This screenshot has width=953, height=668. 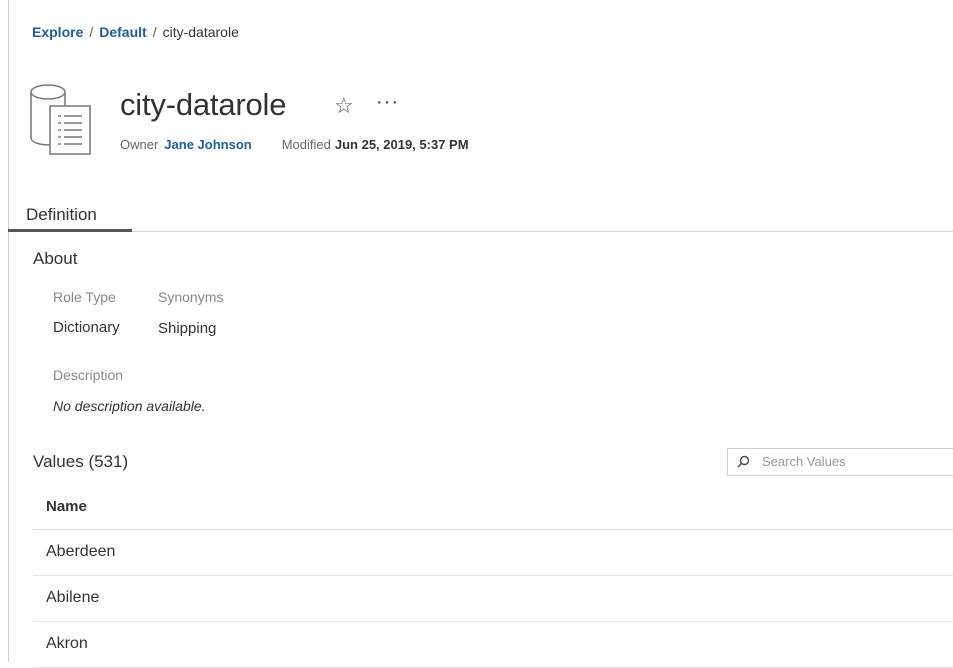 I want to click on tab-active-indicator, so click(x=70, y=230).